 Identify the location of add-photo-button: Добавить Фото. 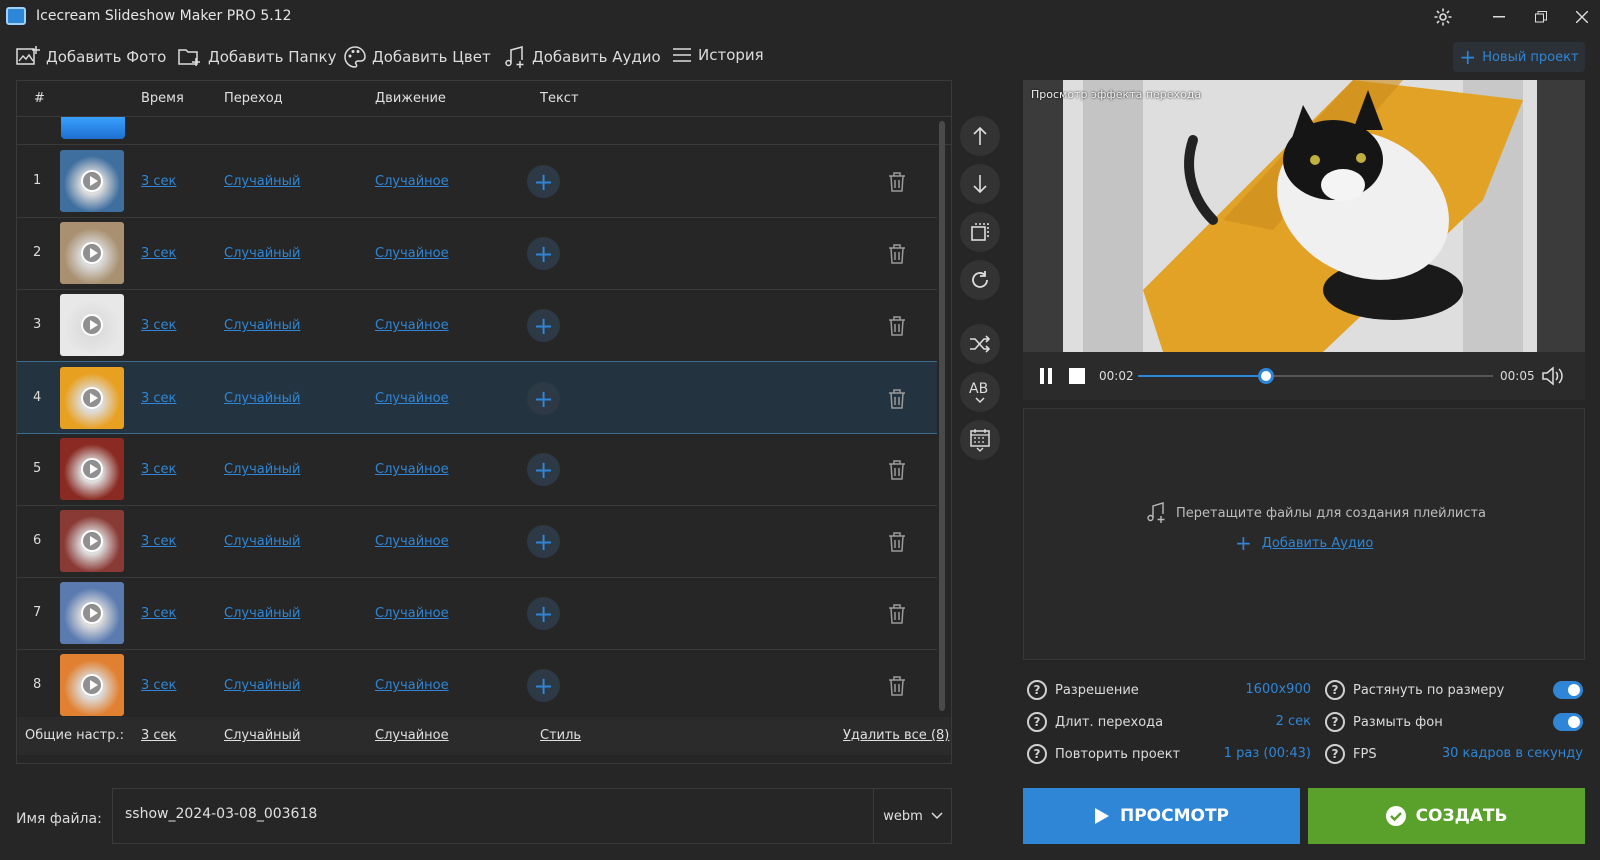
(91, 57).